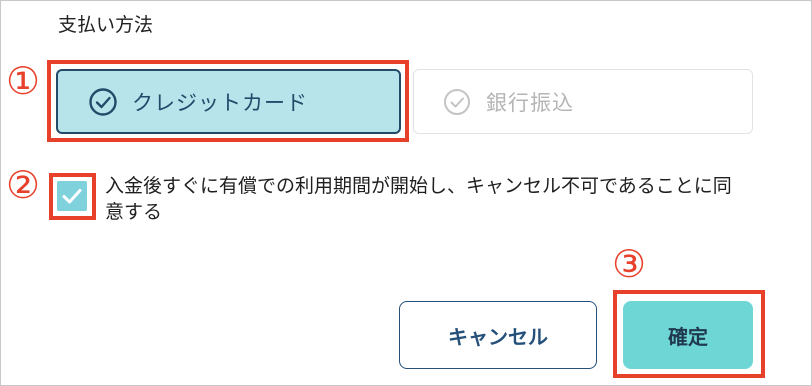  What do you see at coordinates (418, 199) in the screenshot?
I see `agreement-label: 入金後すぐに有償での利用期間が開始し、キャンセル不可であることに同意する` at bounding box center [418, 199].